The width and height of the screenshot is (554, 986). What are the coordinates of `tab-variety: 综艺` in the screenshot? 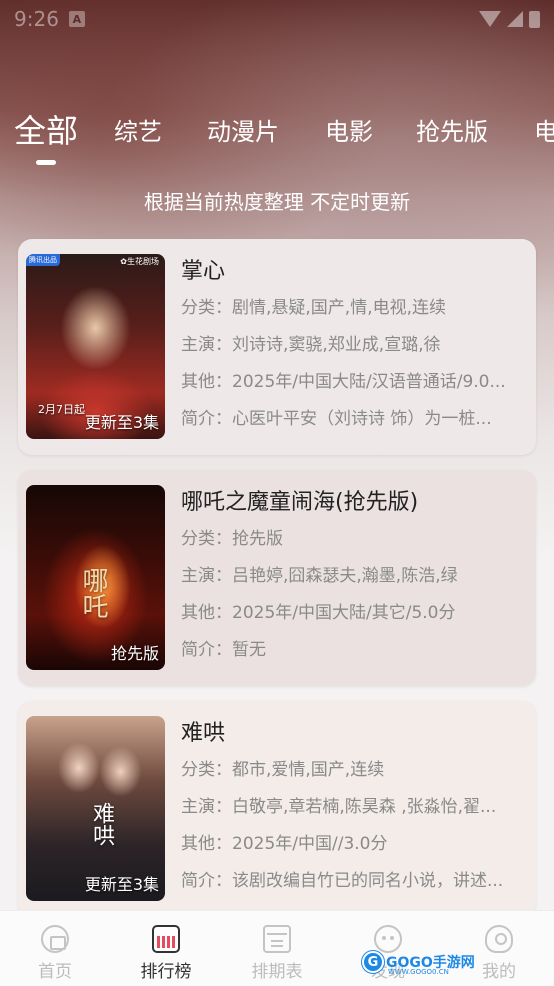 It's located at (138, 129).